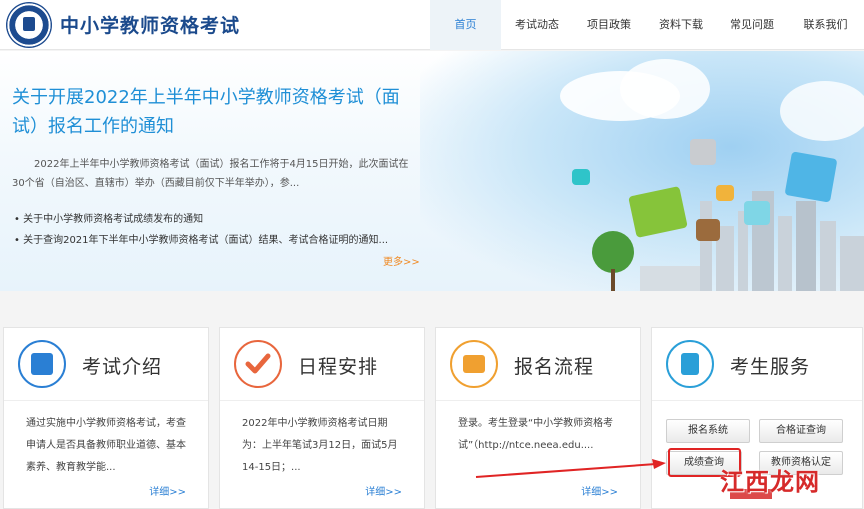 The image size is (864, 509). What do you see at coordinates (212, 112) in the screenshot?
I see `headline-link: 关于开展2022年上半年中小学教师资格考试（面试）报名工作的通知` at bounding box center [212, 112].